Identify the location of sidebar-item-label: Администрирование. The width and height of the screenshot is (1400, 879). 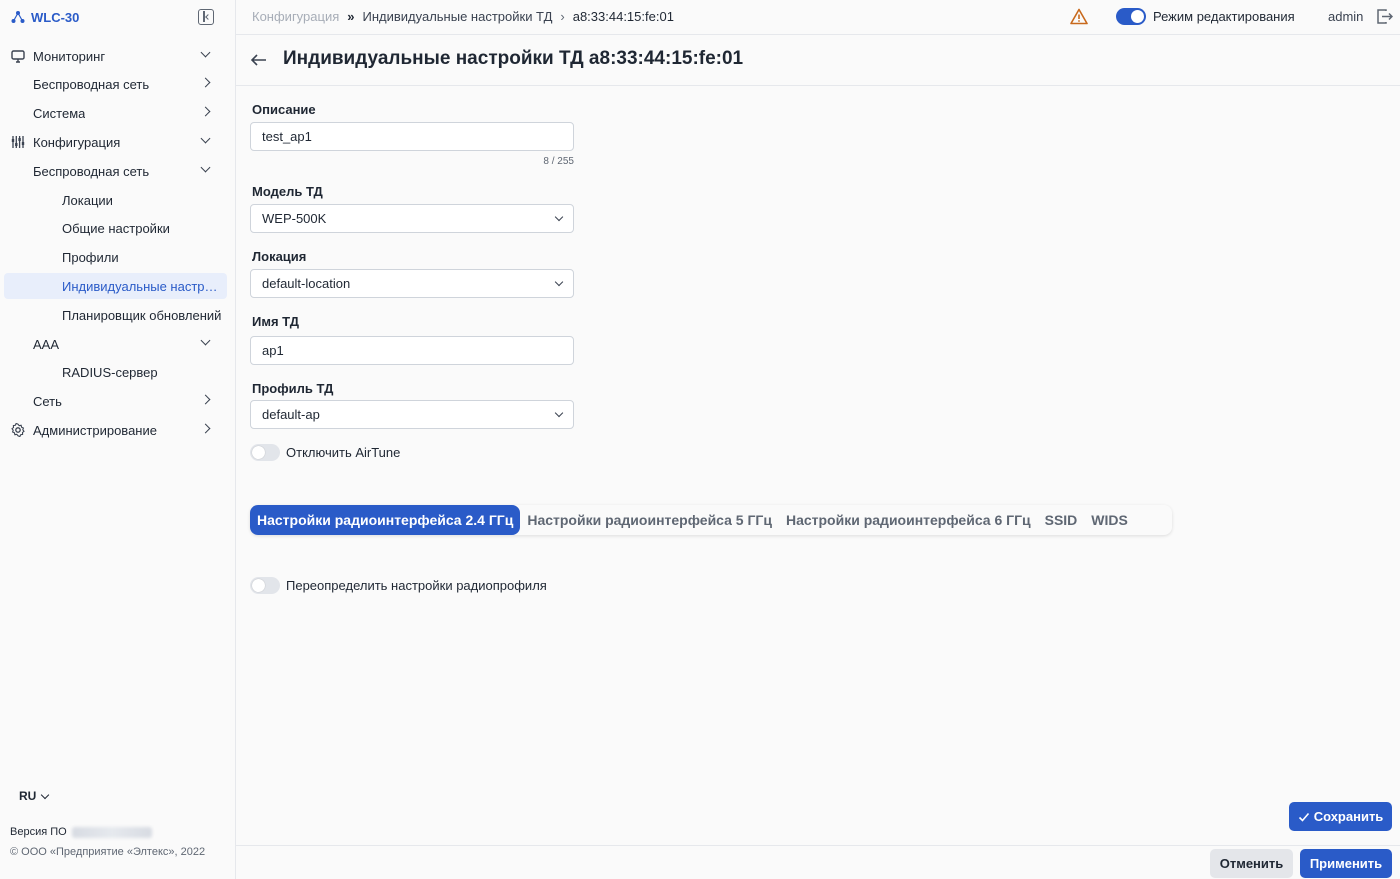
(95, 430).